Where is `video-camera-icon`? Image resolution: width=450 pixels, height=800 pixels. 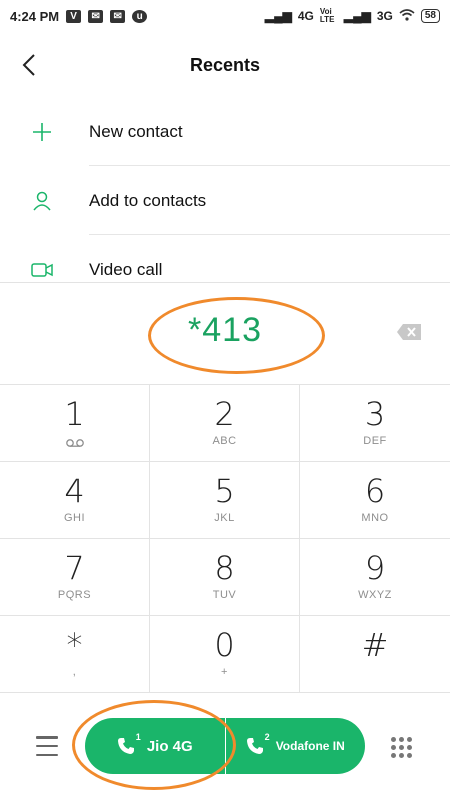 video-camera-icon is located at coordinates (42, 270).